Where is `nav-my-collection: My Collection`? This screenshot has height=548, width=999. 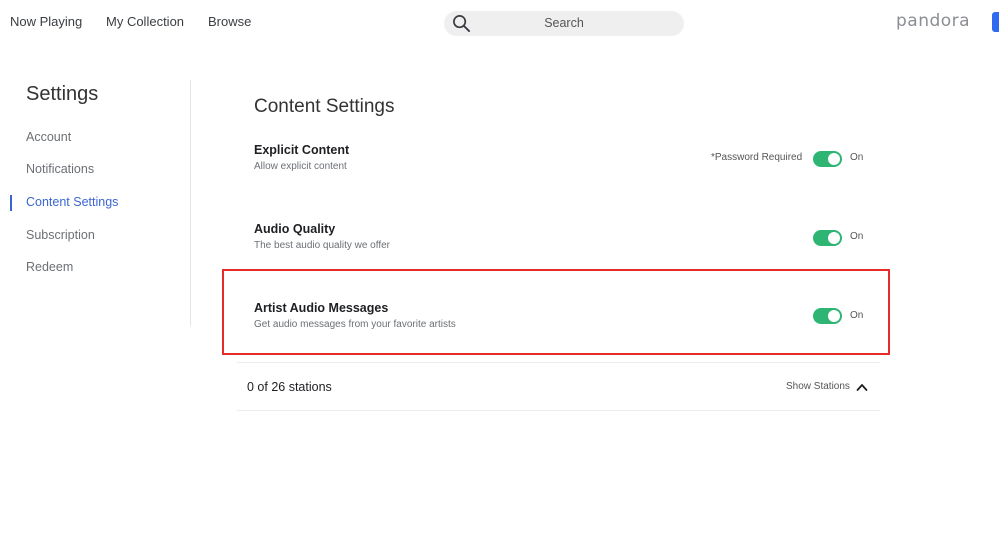 nav-my-collection: My Collection is located at coordinates (145, 21).